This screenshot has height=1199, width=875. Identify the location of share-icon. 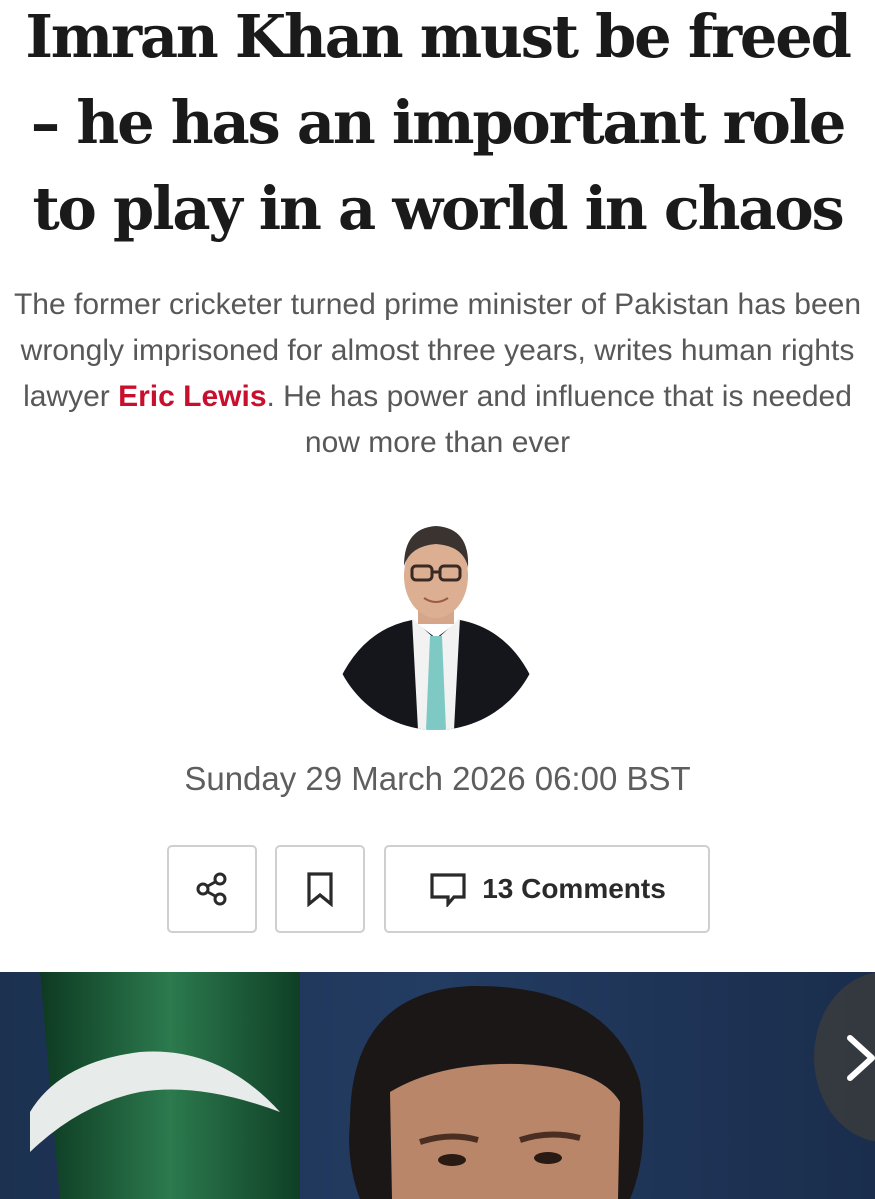
(211, 889).